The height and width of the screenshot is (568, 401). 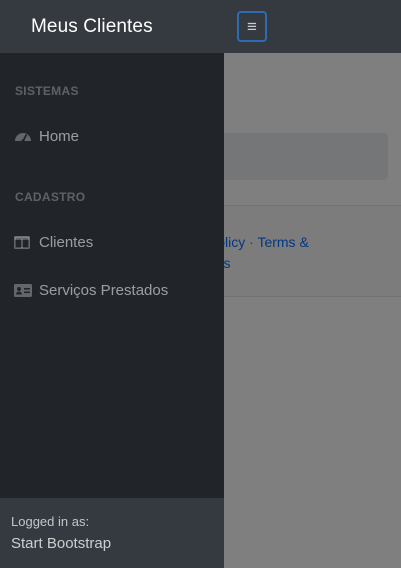 I want to click on logged-in-user: Start Bootstrap, so click(x=61, y=543).